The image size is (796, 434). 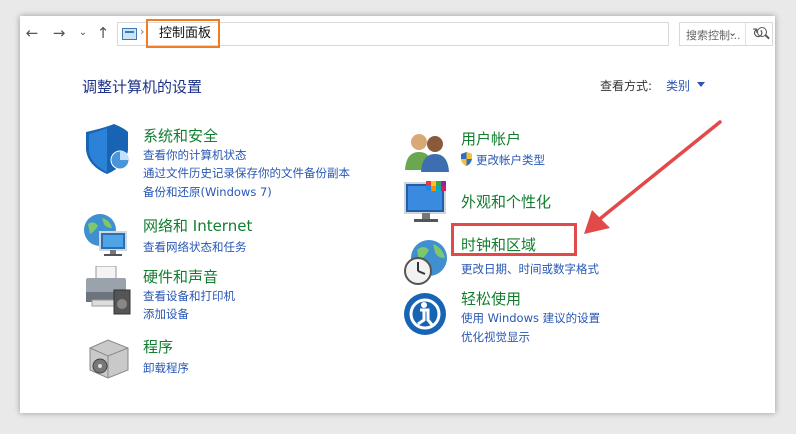 What do you see at coordinates (530, 318) in the screenshot?
I see `ease-access-link-windows-settings: 使用 Windows 建议的设置` at bounding box center [530, 318].